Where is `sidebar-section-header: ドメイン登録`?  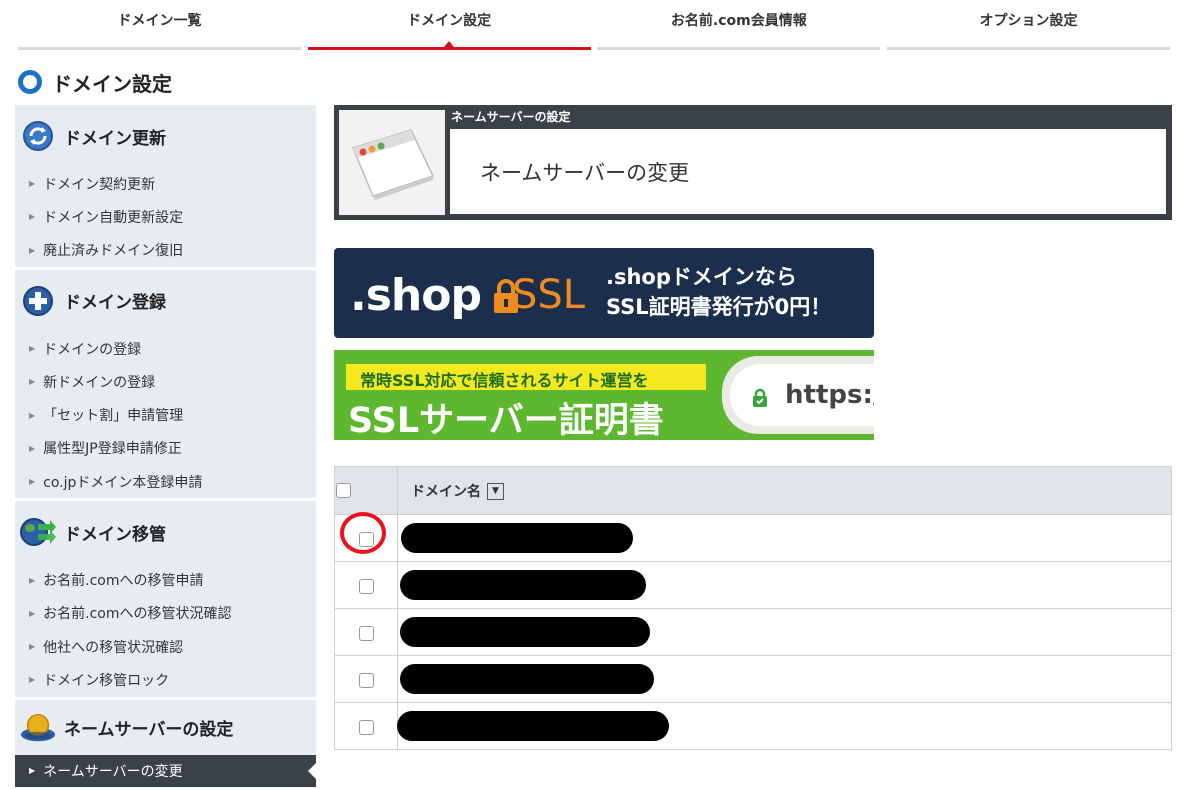
sidebar-section-header: ドメイン登録 is located at coordinates (165, 301).